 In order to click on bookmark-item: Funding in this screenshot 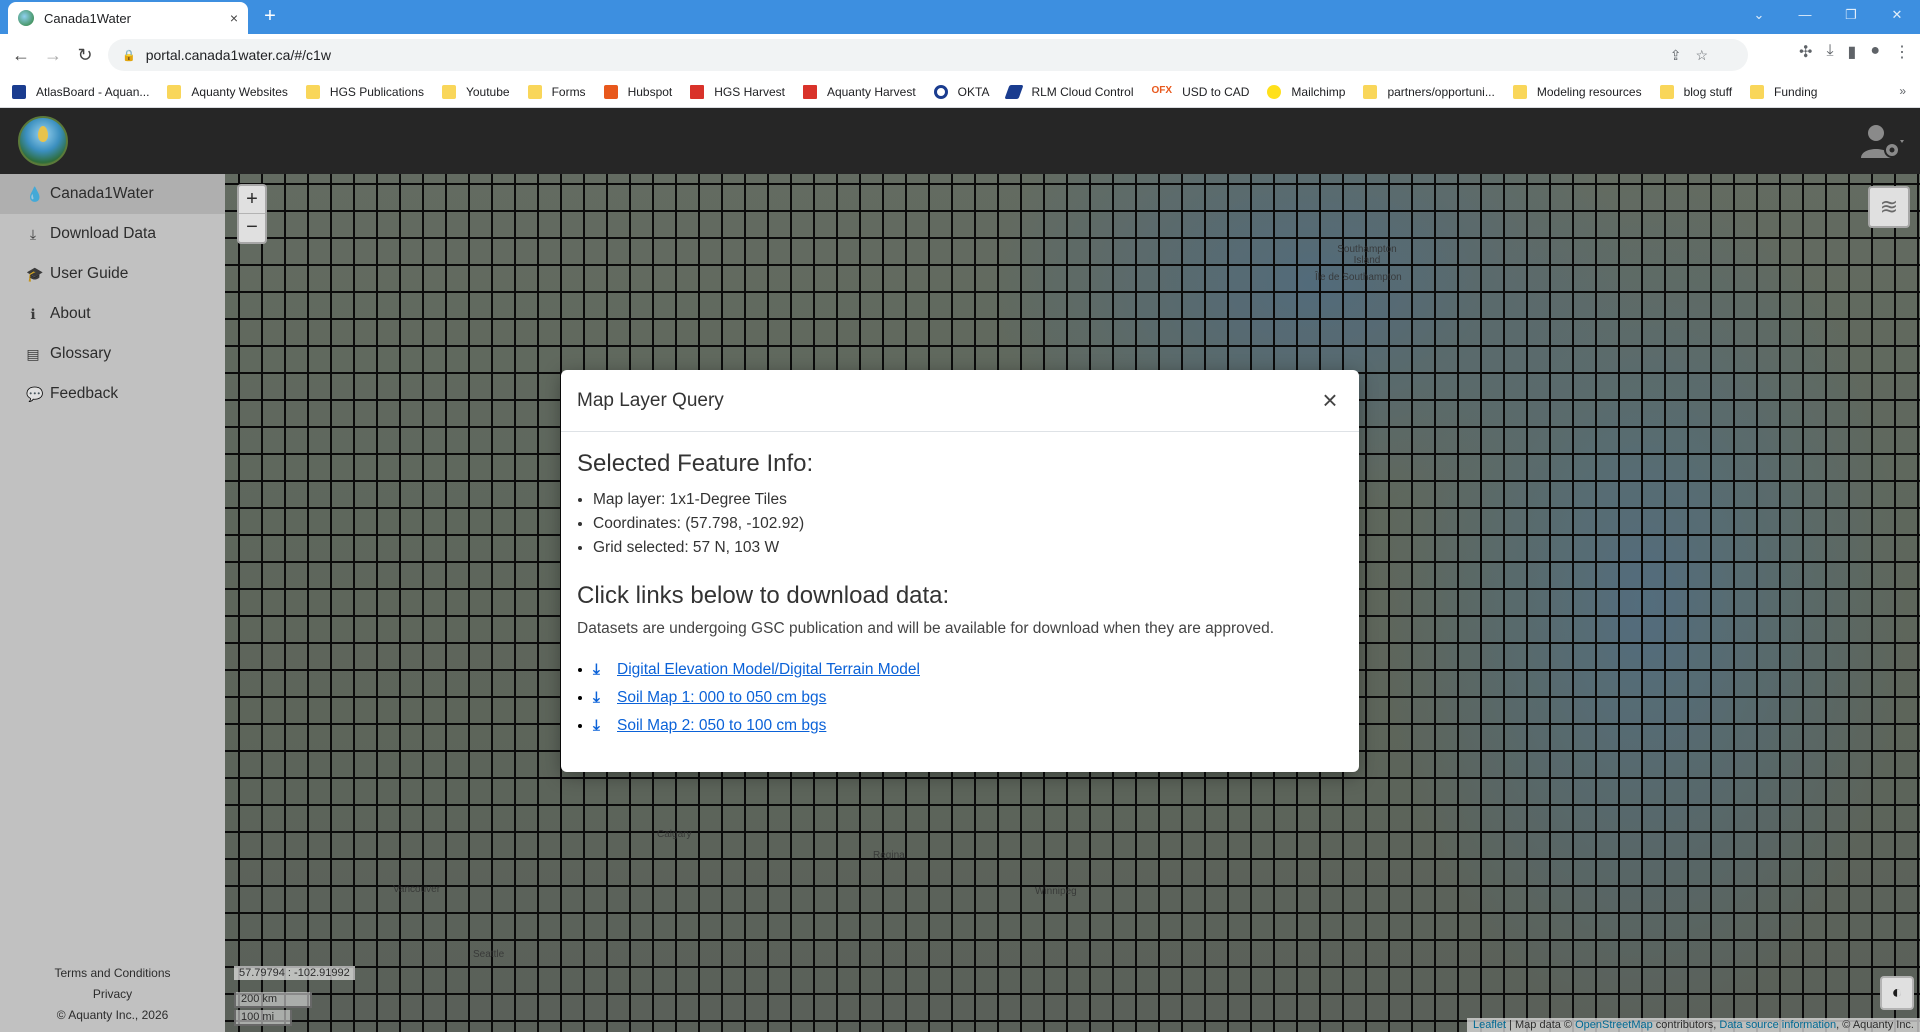, I will do `click(1783, 91)`.